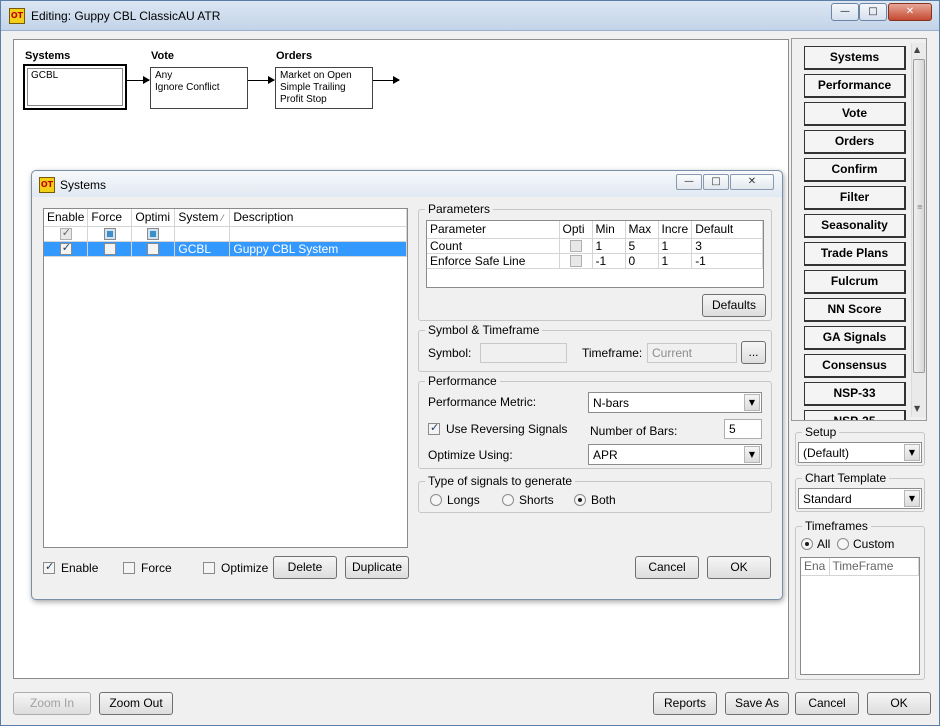 The image size is (940, 726). What do you see at coordinates (667, 567) in the screenshot?
I see `dialog-cancel-button: Cancel` at bounding box center [667, 567].